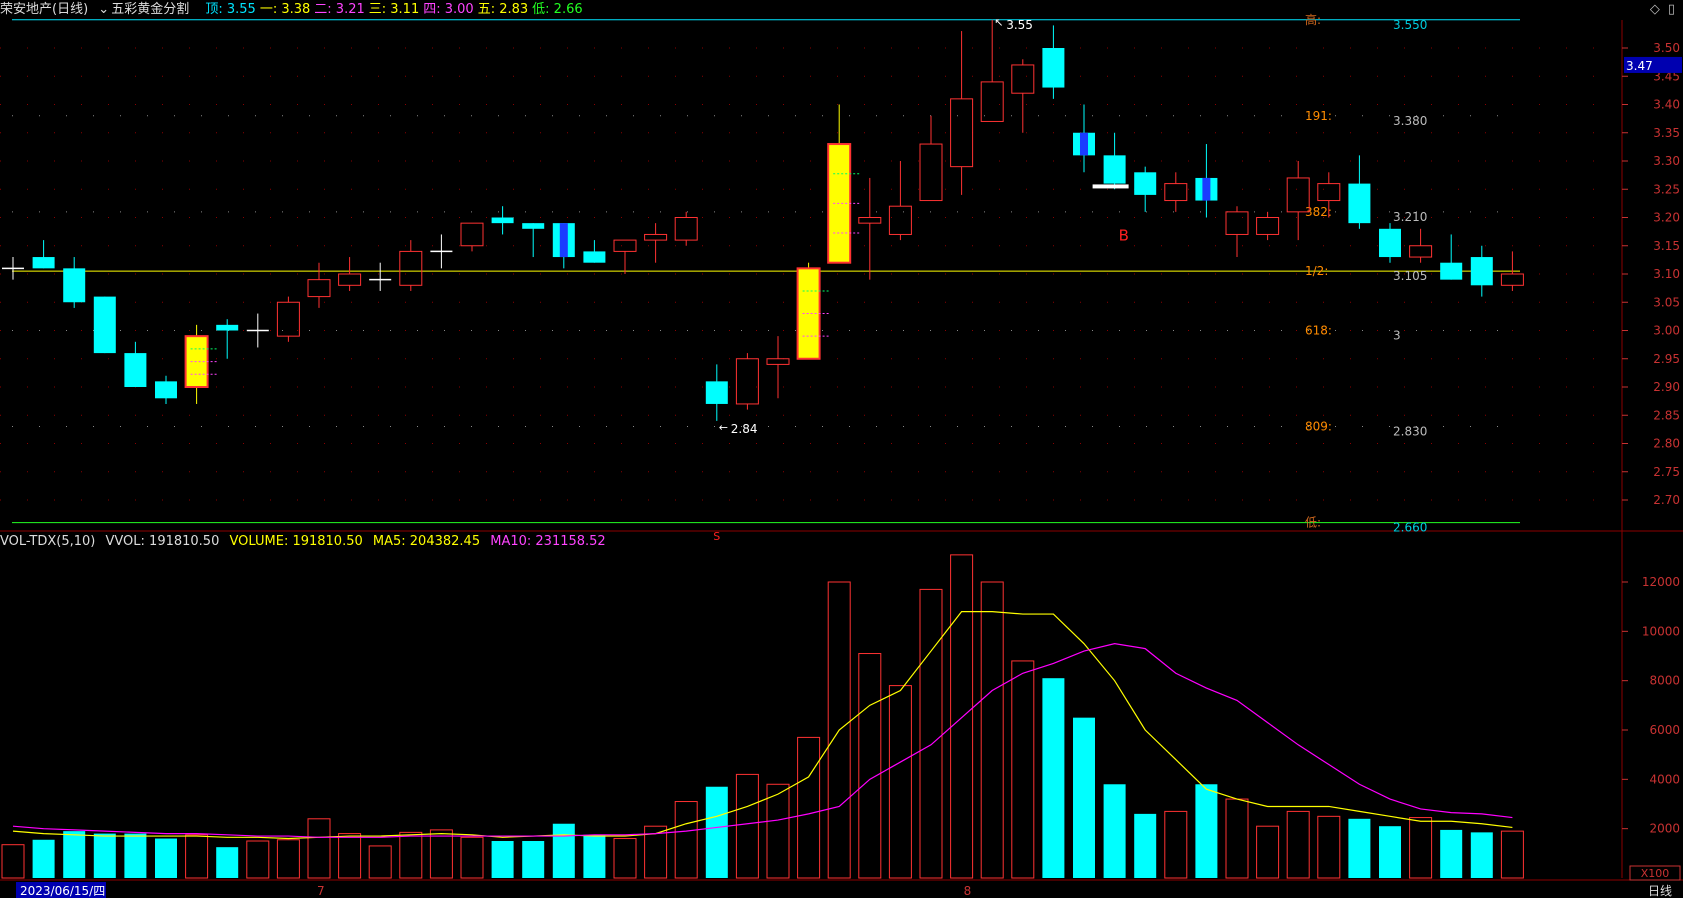 This screenshot has height=898, width=1683. What do you see at coordinates (321, 891) in the screenshot?
I see `month-label-7: 7` at bounding box center [321, 891].